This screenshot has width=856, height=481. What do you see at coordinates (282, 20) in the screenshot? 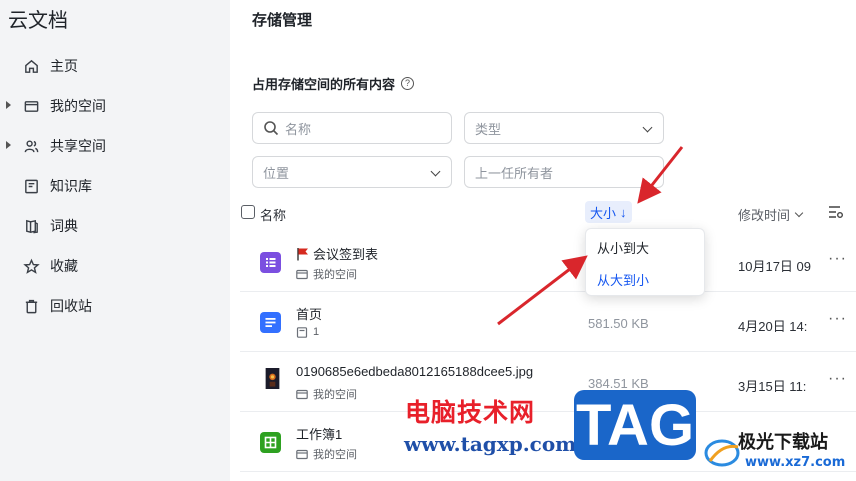
I see `page-title: 存储管理` at bounding box center [282, 20].